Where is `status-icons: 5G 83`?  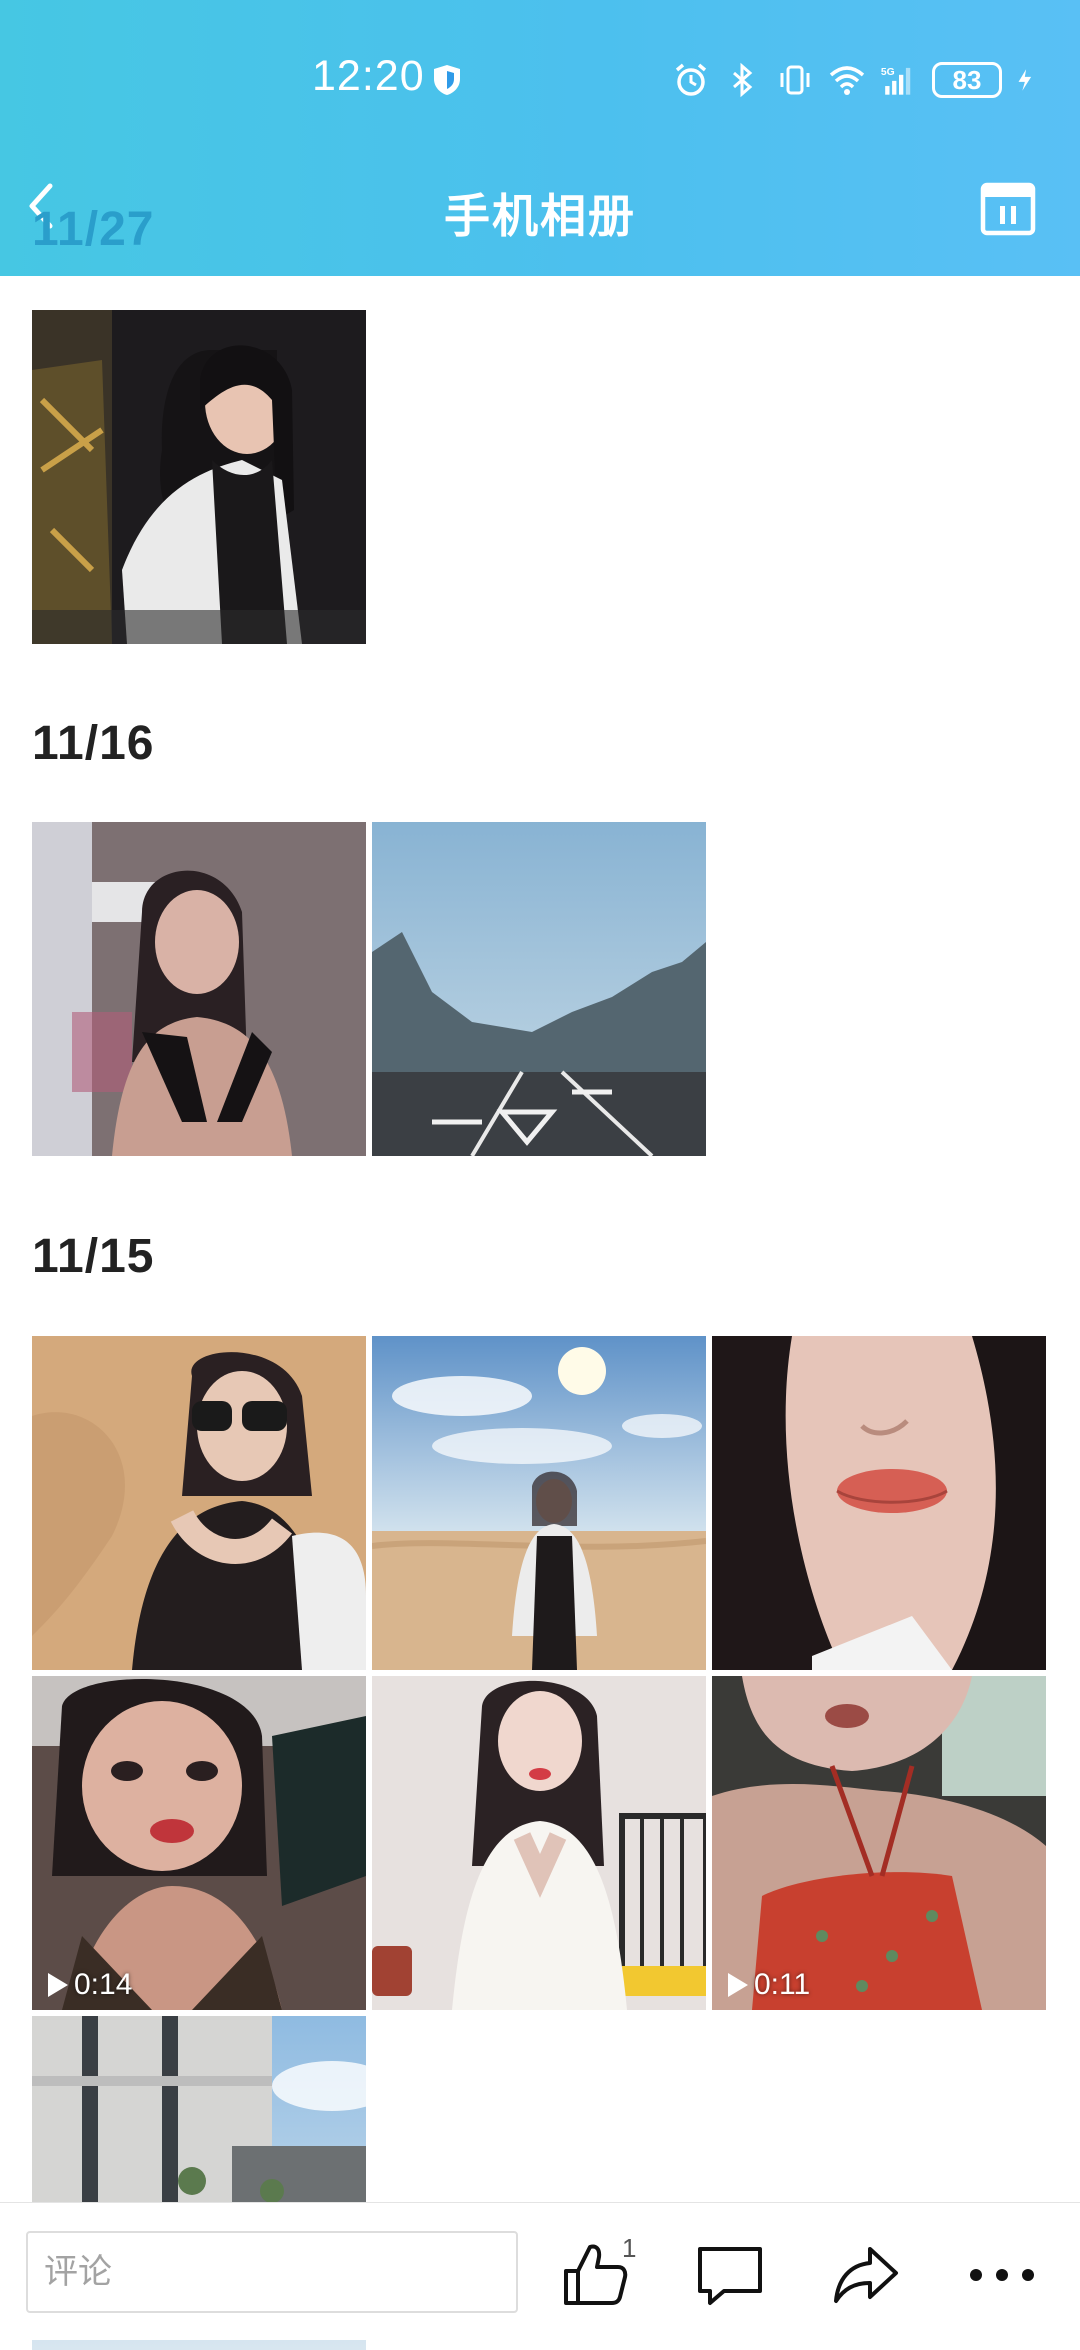
status-icons: 5G 83 is located at coordinates (856, 80).